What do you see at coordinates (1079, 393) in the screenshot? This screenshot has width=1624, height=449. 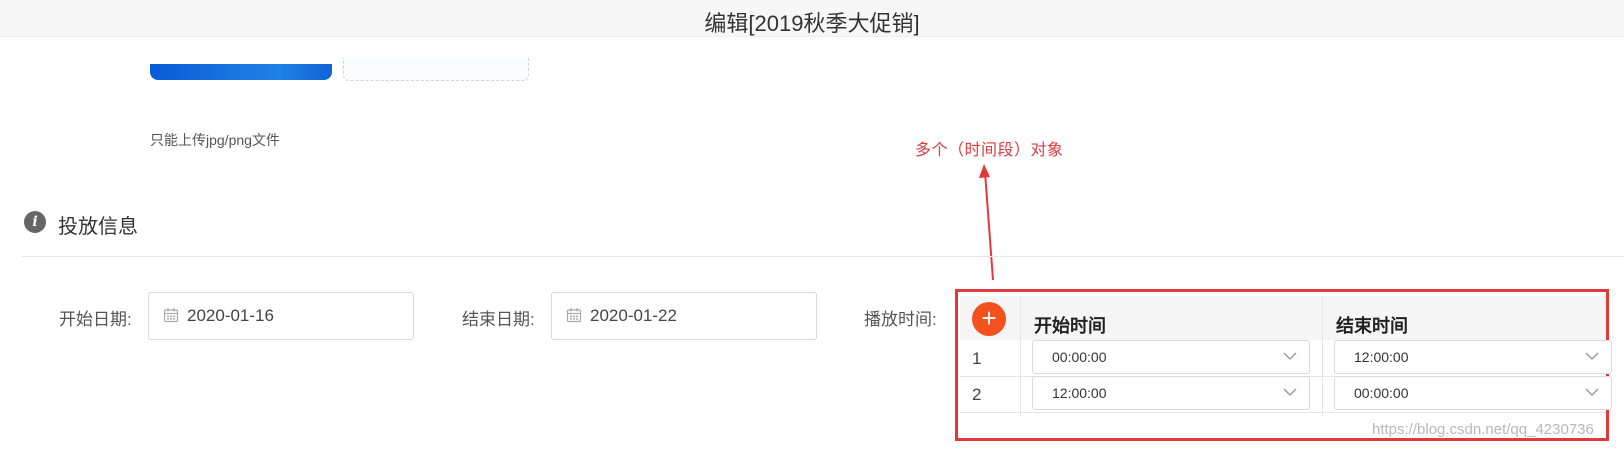 I see `start-time-value: 12:00:00` at bounding box center [1079, 393].